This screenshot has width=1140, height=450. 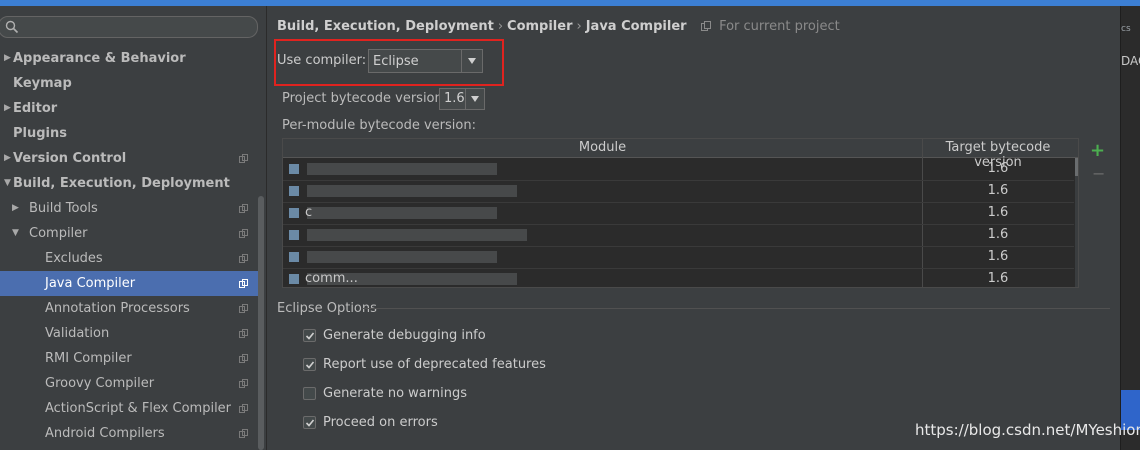 What do you see at coordinates (779, 26) in the screenshot?
I see `scope-label: For current project` at bounding box center [779, 26].